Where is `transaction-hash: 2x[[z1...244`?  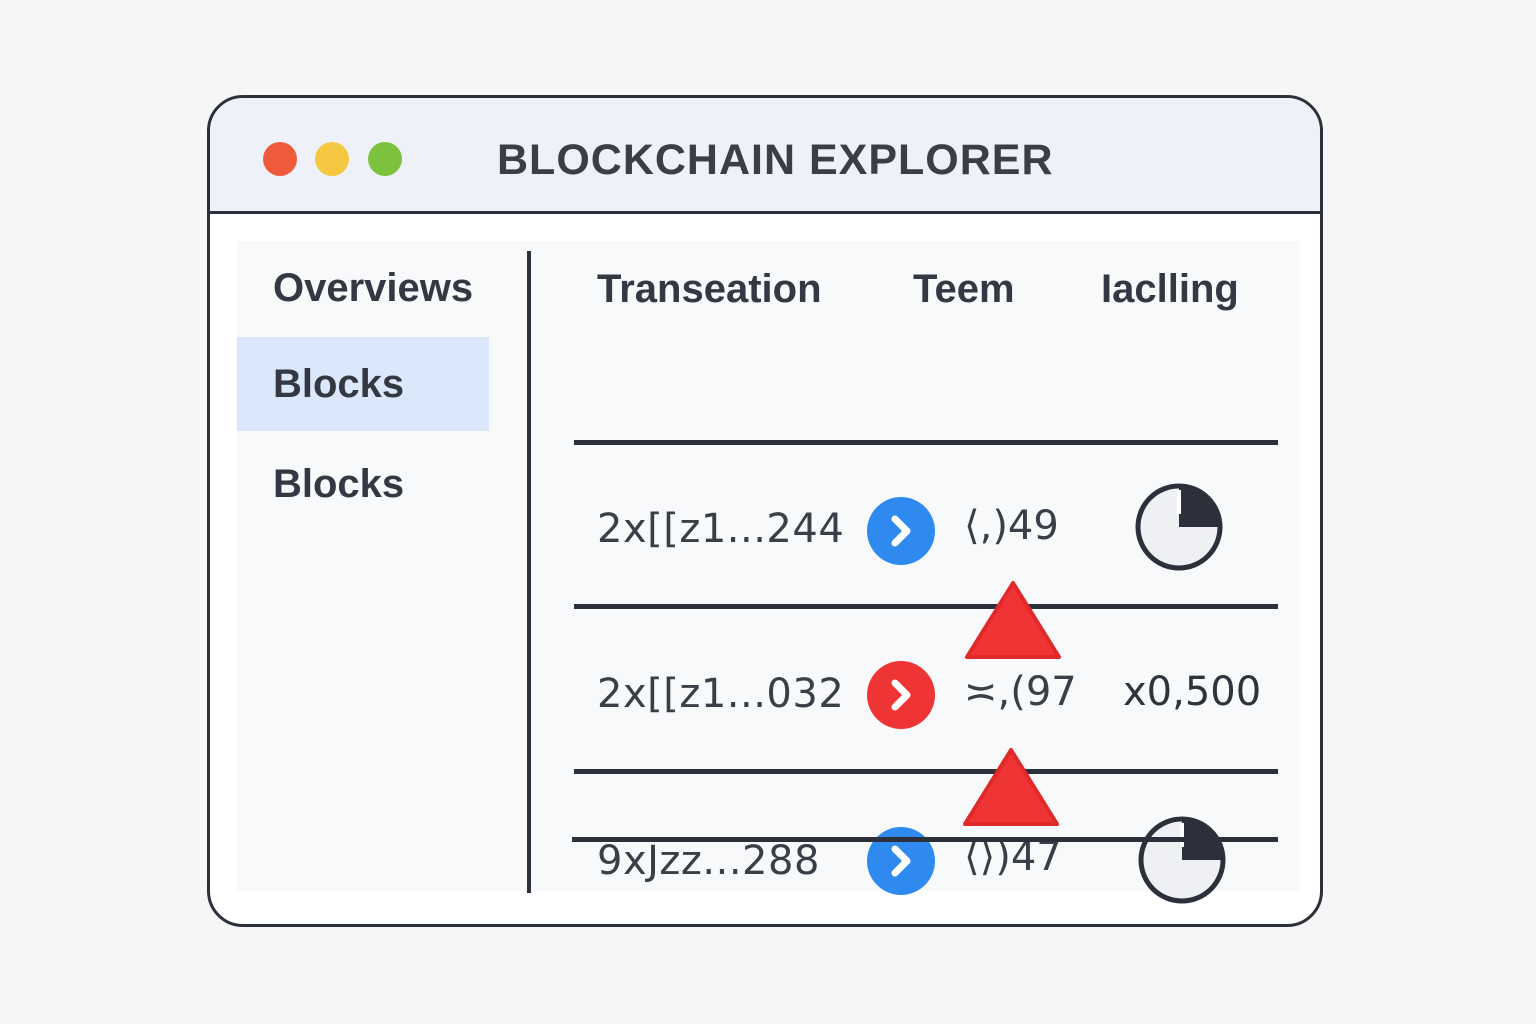 transaction-hash: 2x[[z1...244 is located at coordinates (720, 529).